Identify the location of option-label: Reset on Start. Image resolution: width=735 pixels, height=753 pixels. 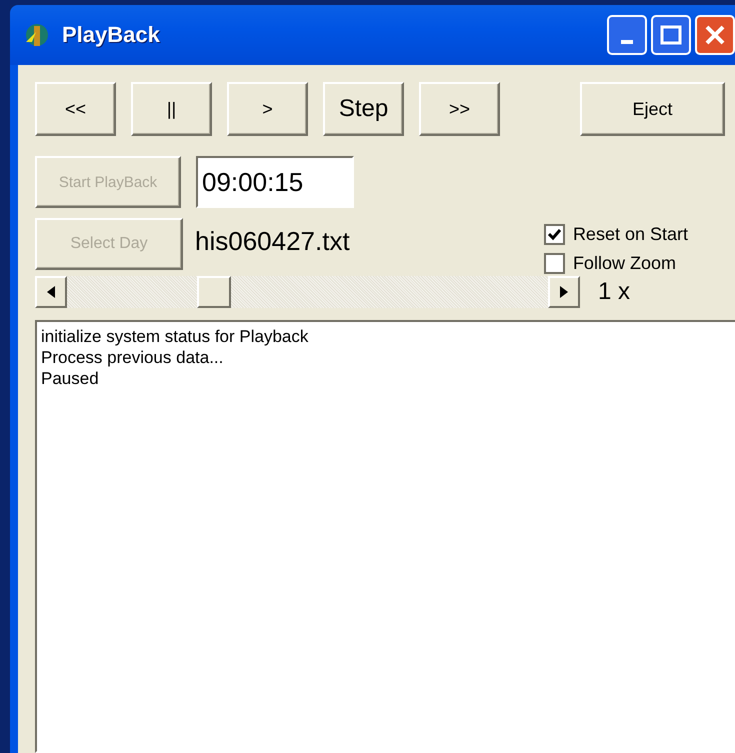
(630, 234).